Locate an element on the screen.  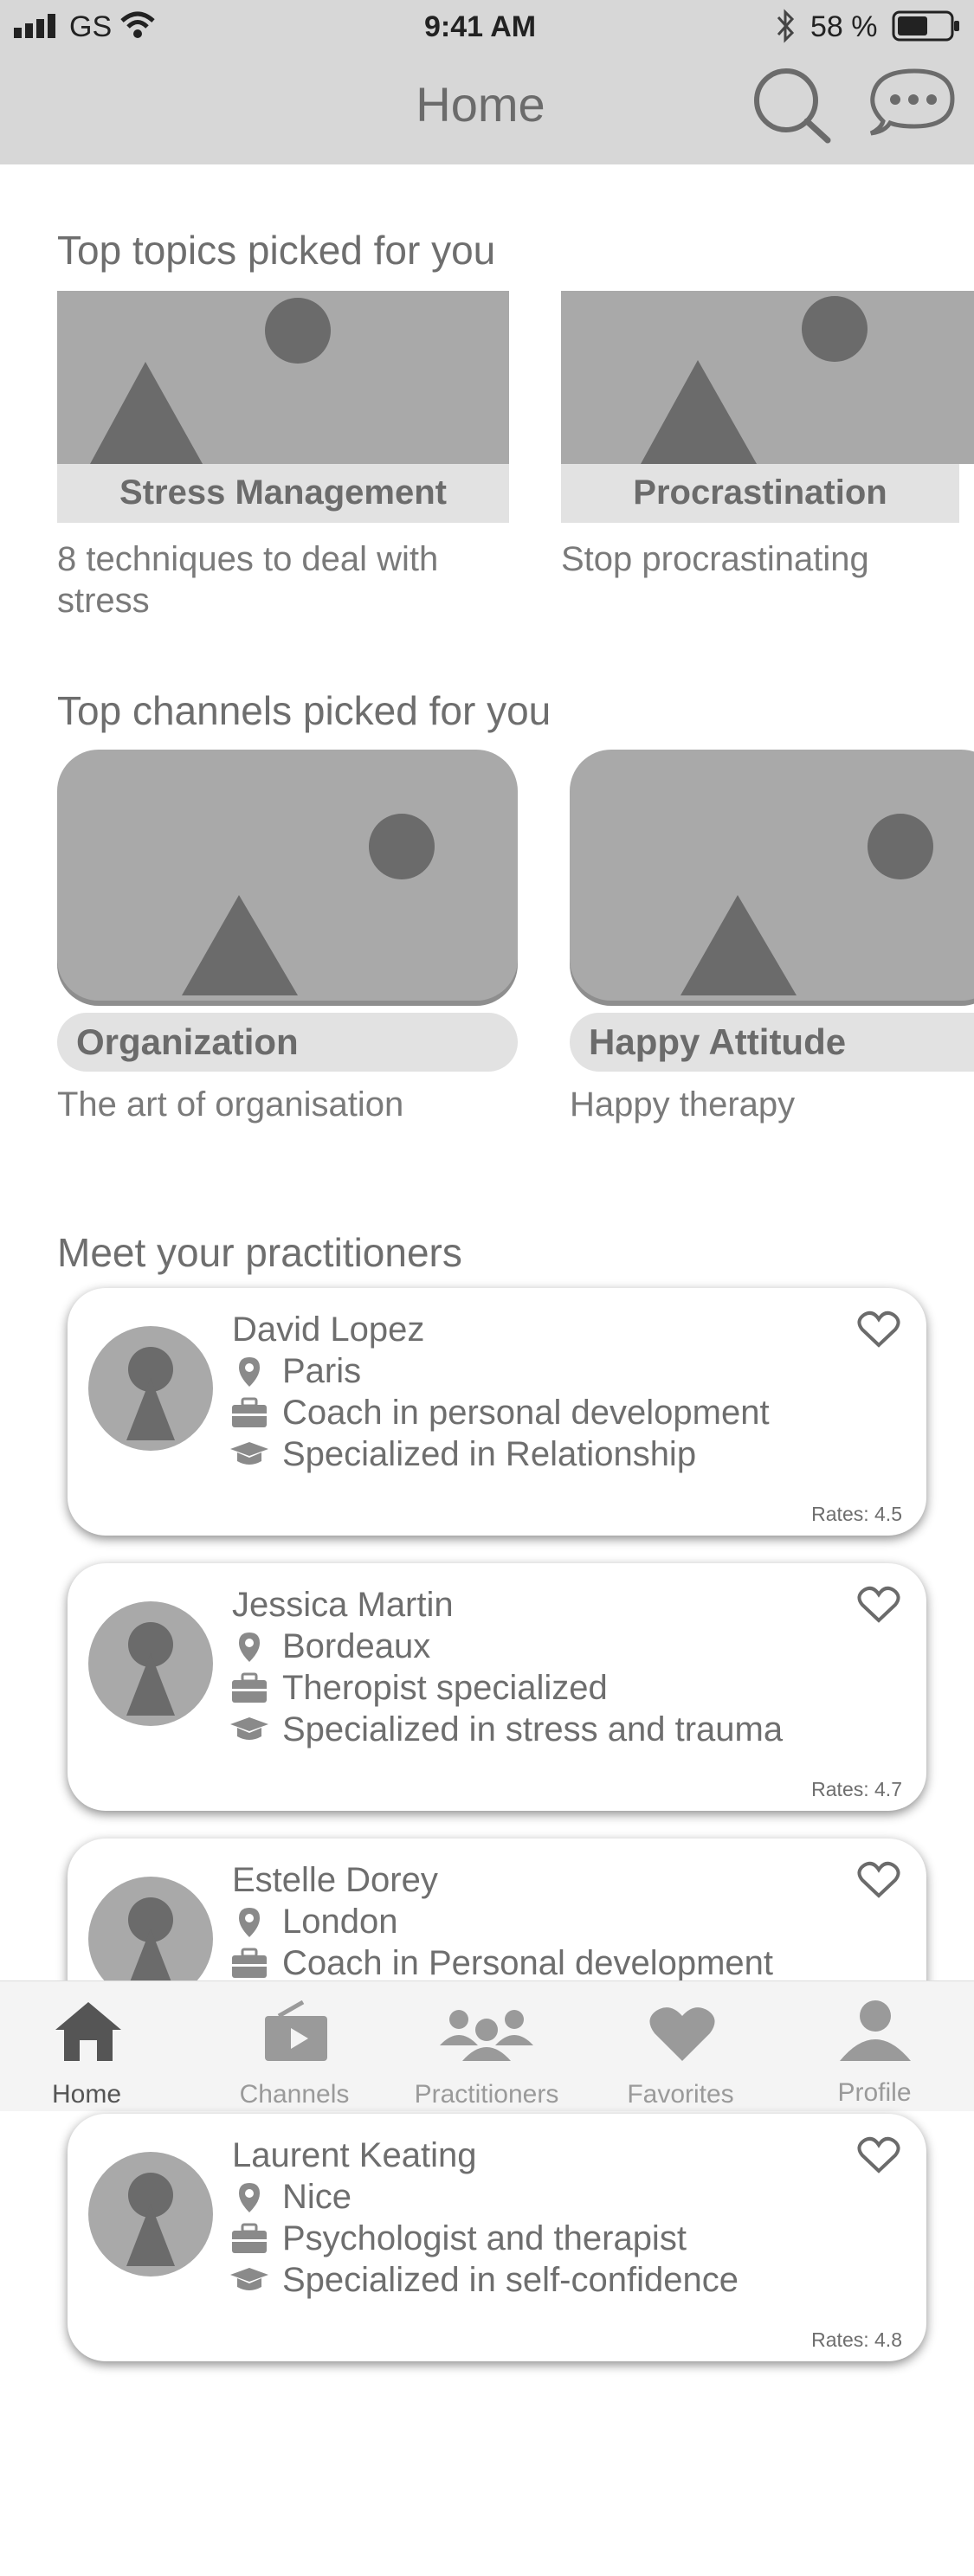
topic-card-procrastination: Procrastination is located at coordinates (767, 407).